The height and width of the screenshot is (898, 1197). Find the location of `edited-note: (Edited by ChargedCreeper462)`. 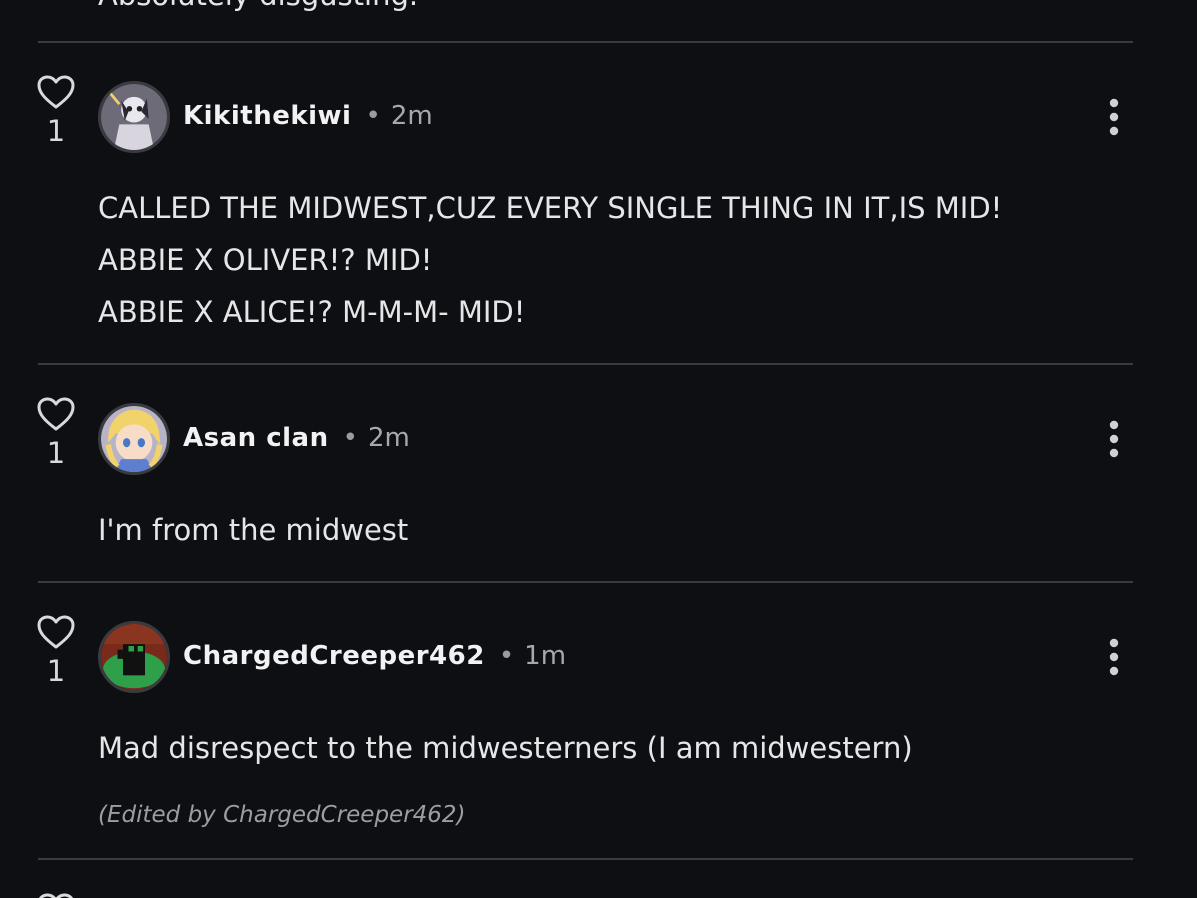

edited-note: (Edited by ChargedCreeper462) is located at coordinates (282, 815).